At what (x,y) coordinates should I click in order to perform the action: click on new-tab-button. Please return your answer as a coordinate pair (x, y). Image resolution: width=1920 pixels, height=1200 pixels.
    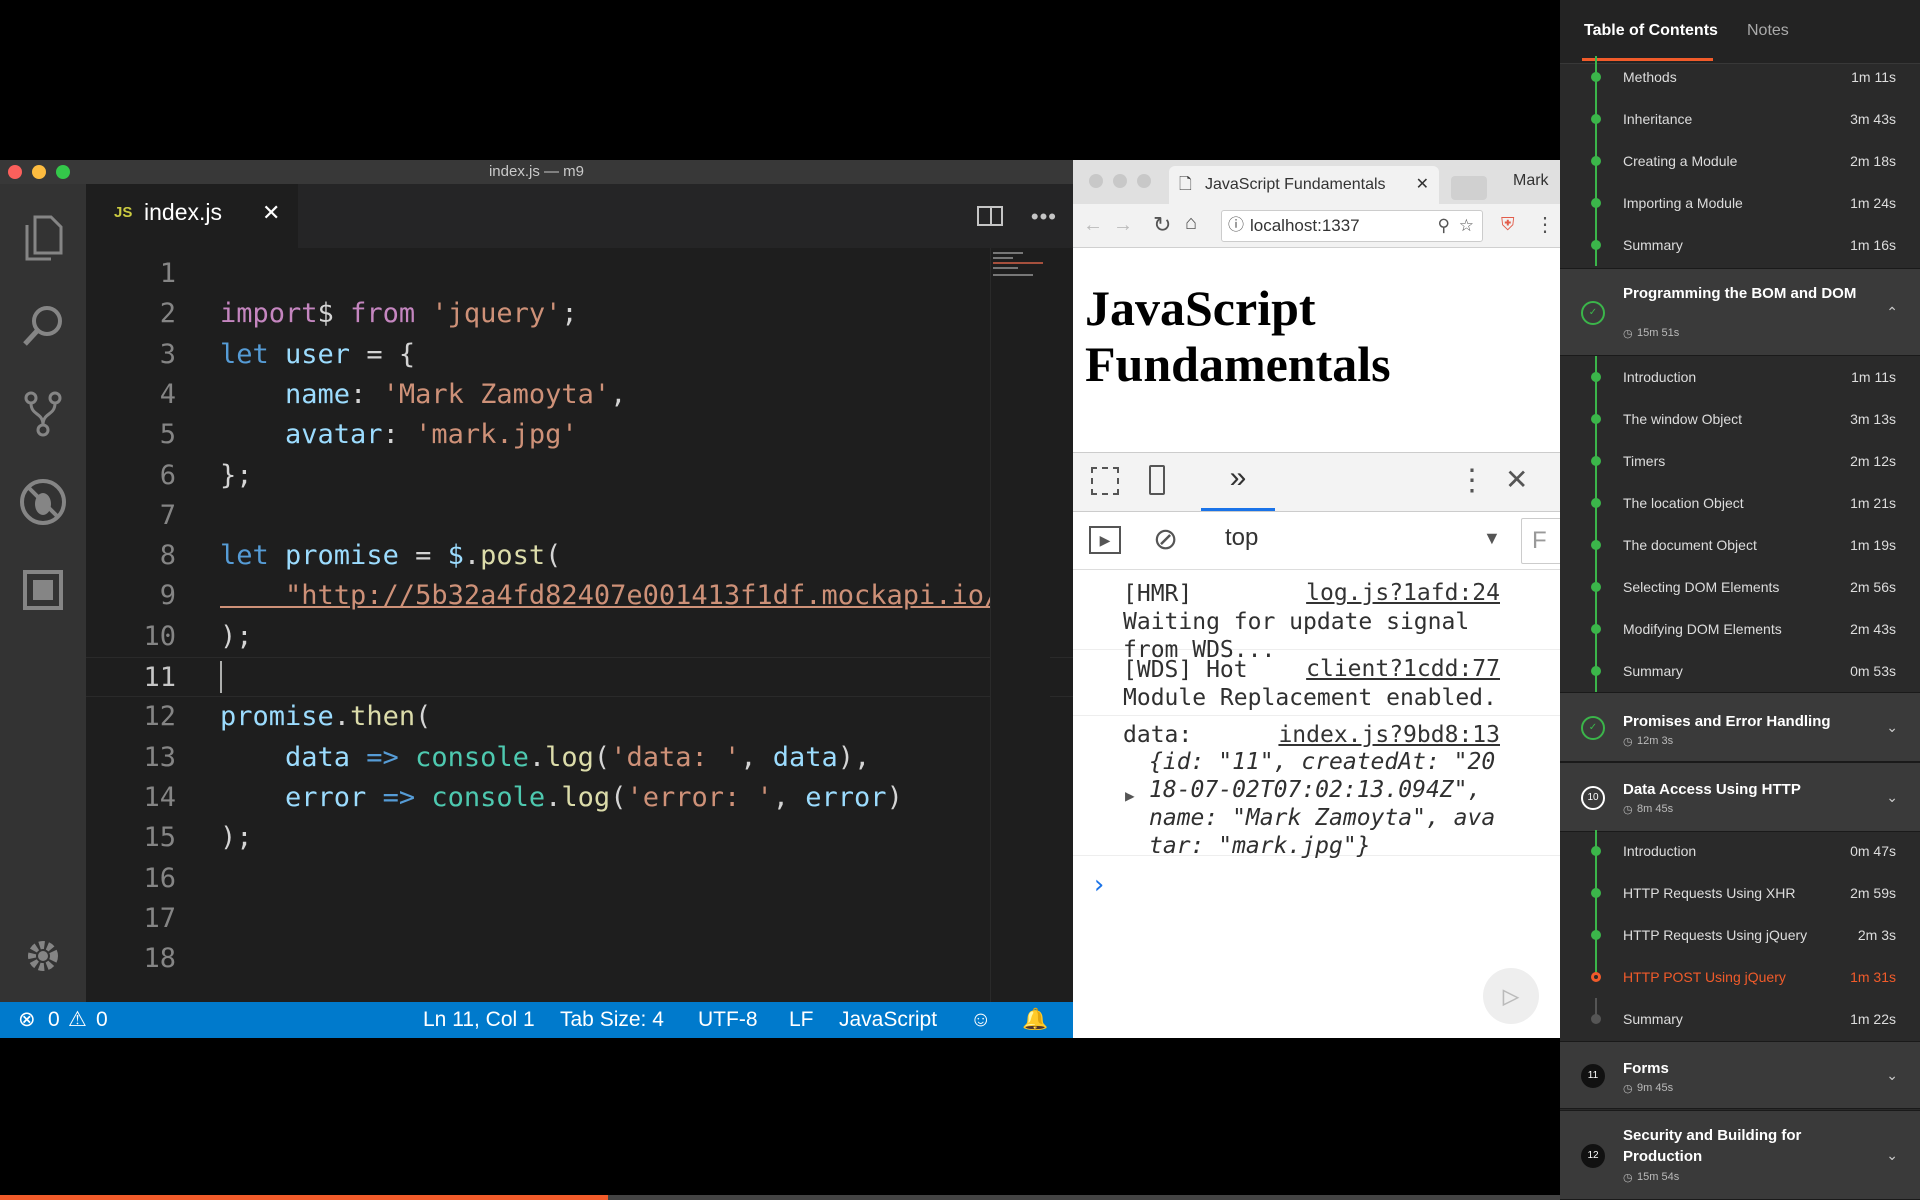
    Looking at the image, I should click on (1469, 188).